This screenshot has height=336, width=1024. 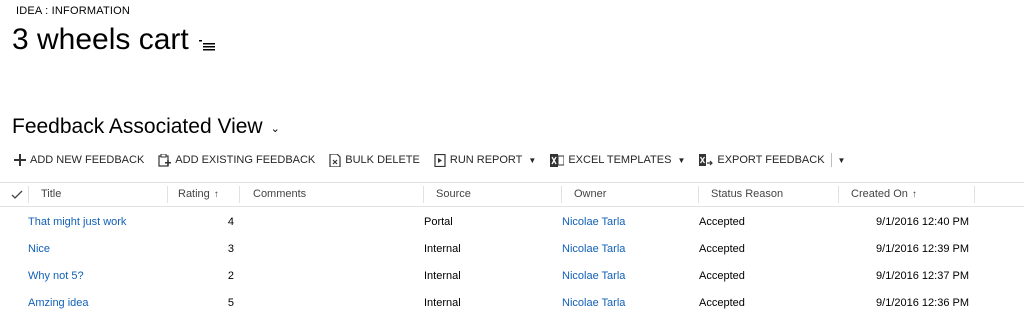 I want to click on plus-icon, so click(x=20, y=160).